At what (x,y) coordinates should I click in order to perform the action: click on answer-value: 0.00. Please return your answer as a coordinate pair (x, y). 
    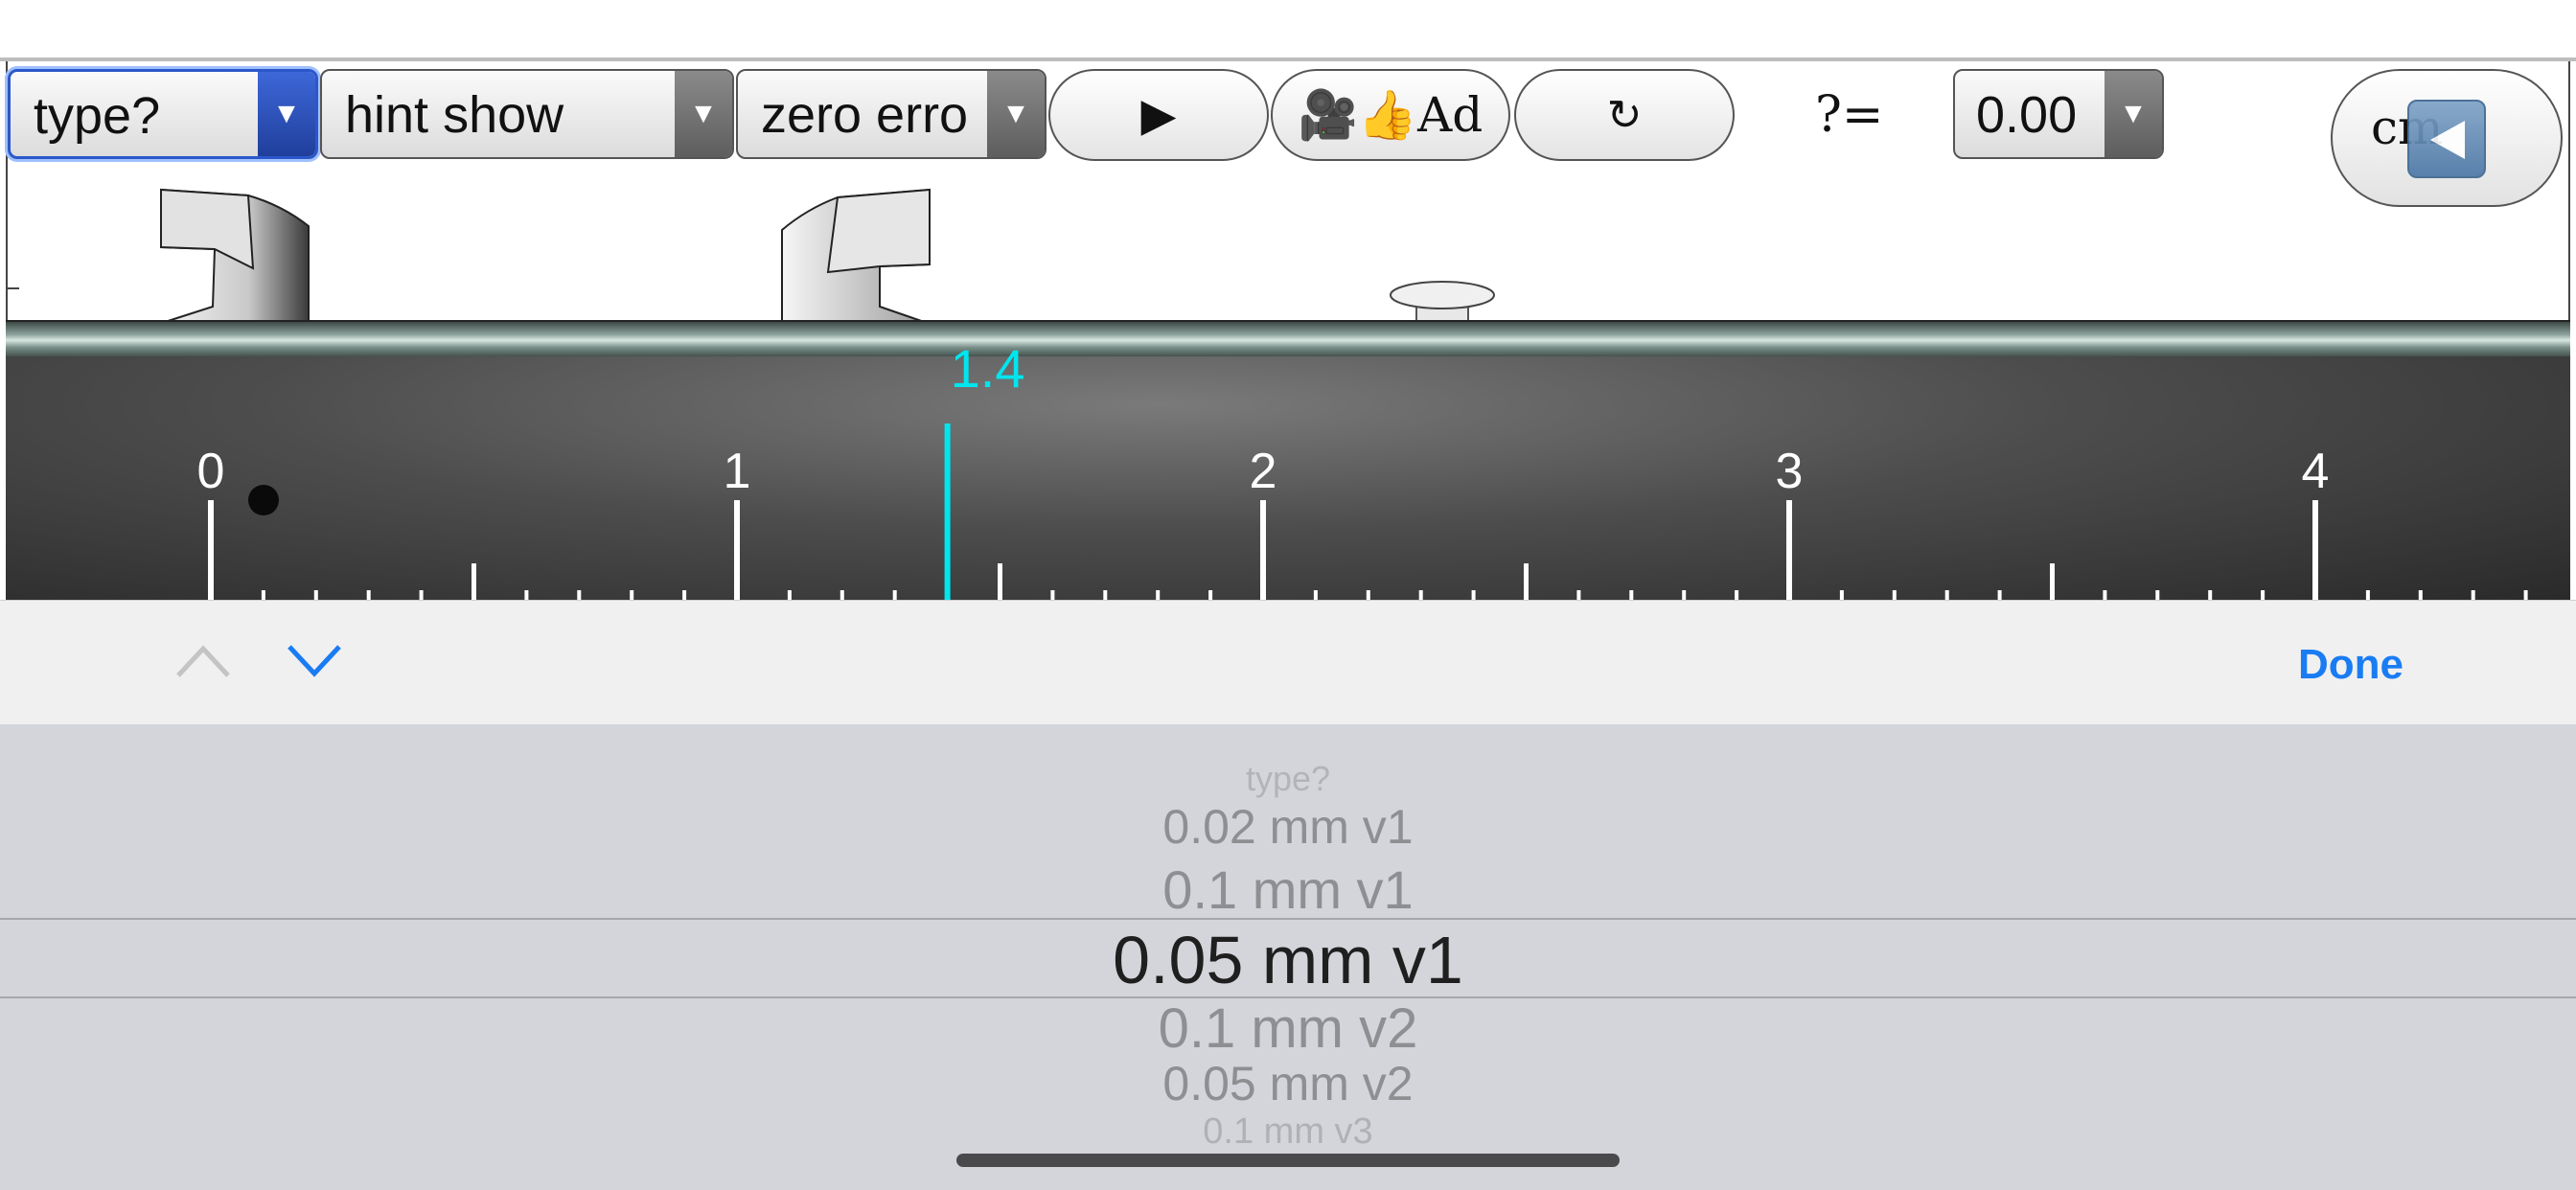
    Looking at the image, I should click on (2027, 115).